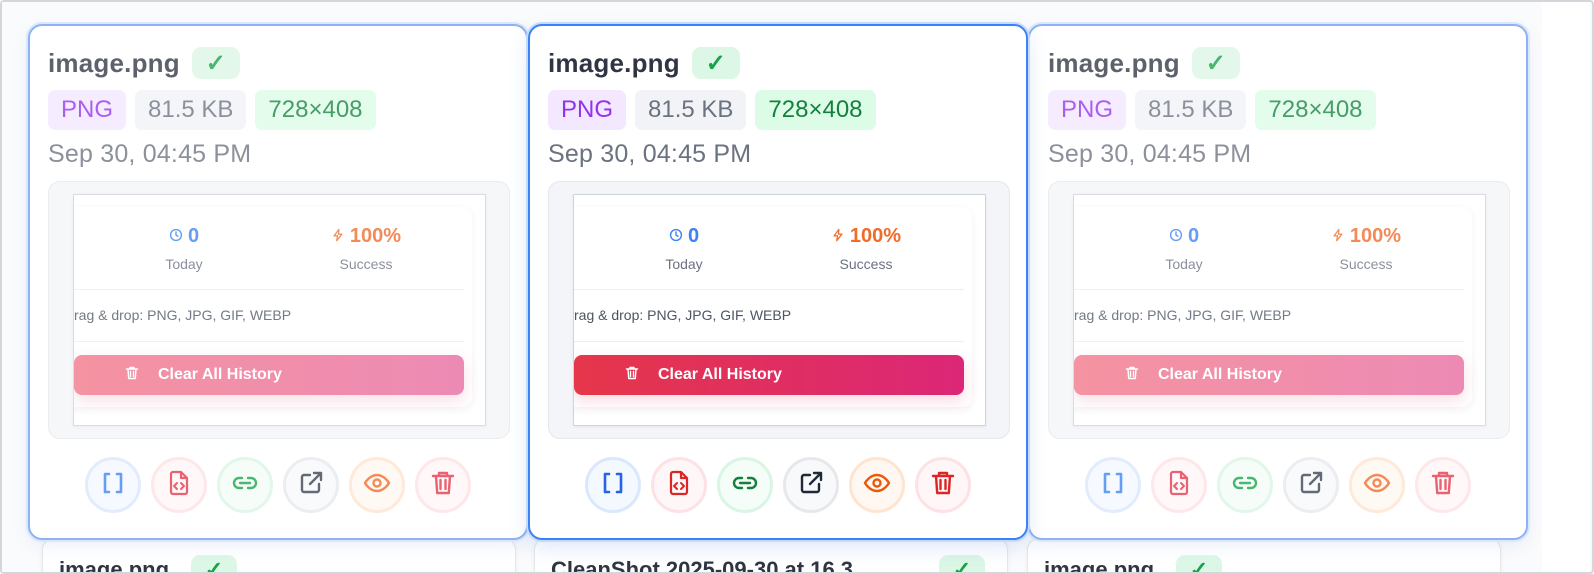 This screenshot has height=574, width=1594. I want to click on stat-success: 100% Success, so click(1366, 248).